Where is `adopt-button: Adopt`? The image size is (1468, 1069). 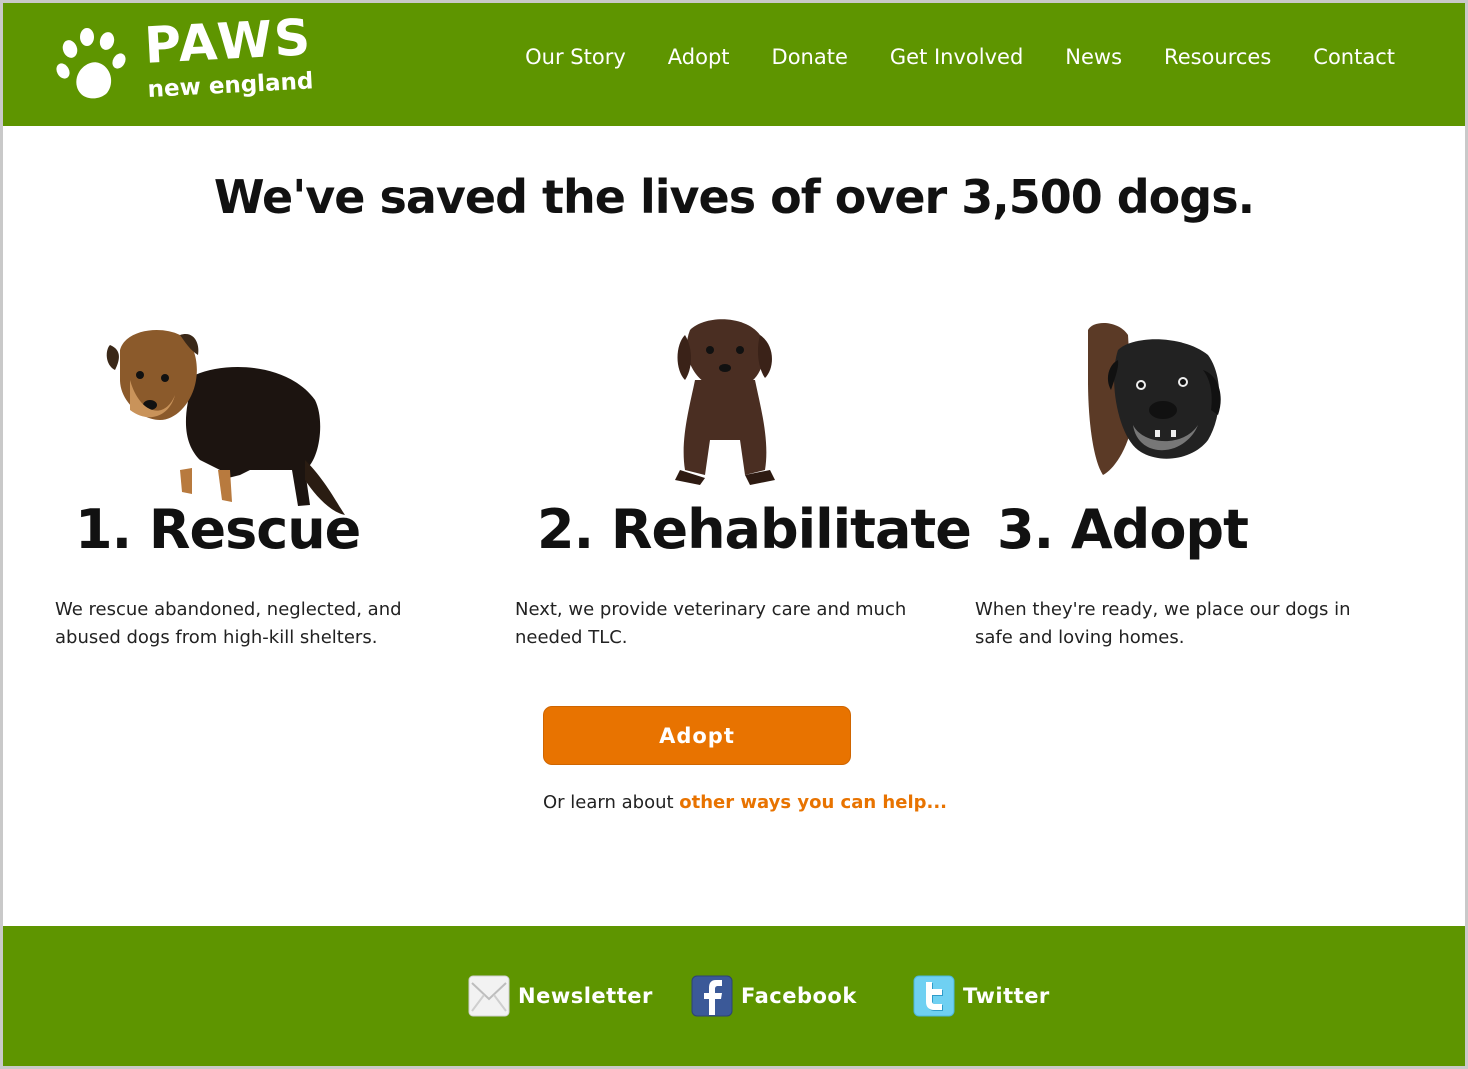
adopt-button: Adopt is located at coordinates (697, 735).